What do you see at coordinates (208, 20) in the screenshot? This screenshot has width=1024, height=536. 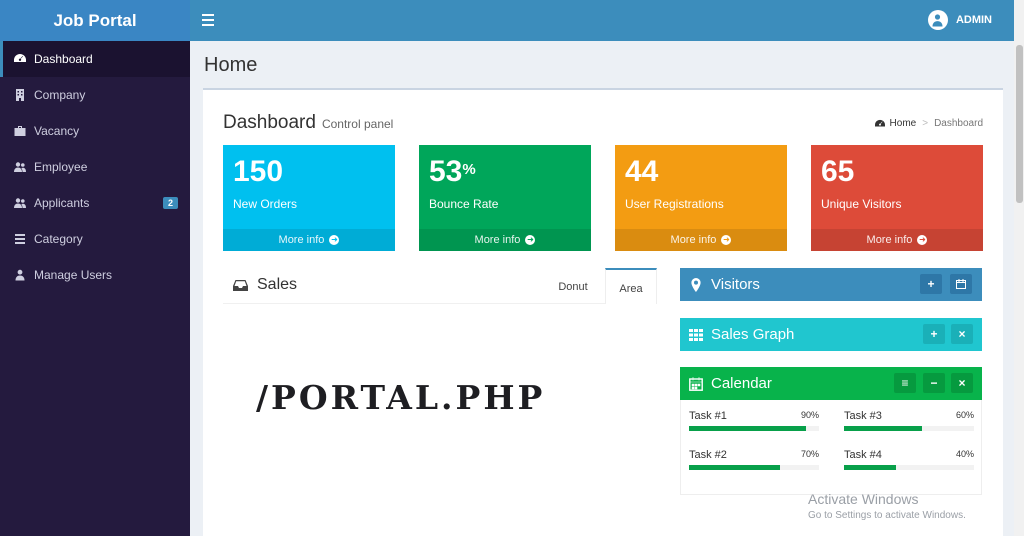 I see `sidebar-toggle-icon` at bounding box center [208, 20].